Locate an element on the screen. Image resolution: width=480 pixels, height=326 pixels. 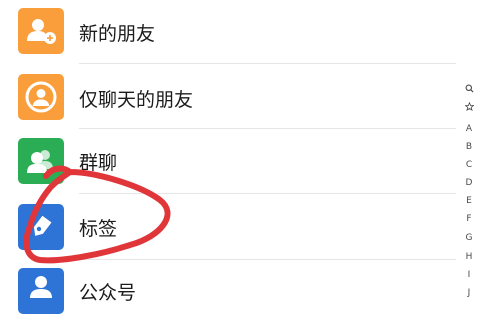
index-letter-b: B is located at coordinates (469, 147).